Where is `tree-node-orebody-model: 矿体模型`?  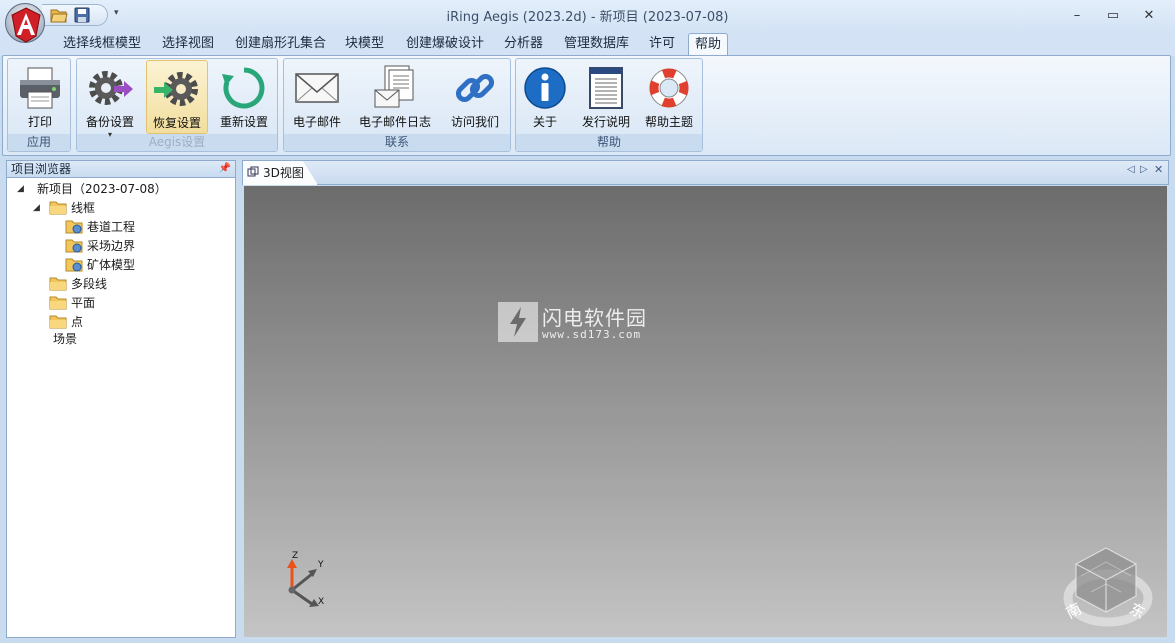
tree-node-orebody-model: 矿体模型 is located at coordinates (145, 265).